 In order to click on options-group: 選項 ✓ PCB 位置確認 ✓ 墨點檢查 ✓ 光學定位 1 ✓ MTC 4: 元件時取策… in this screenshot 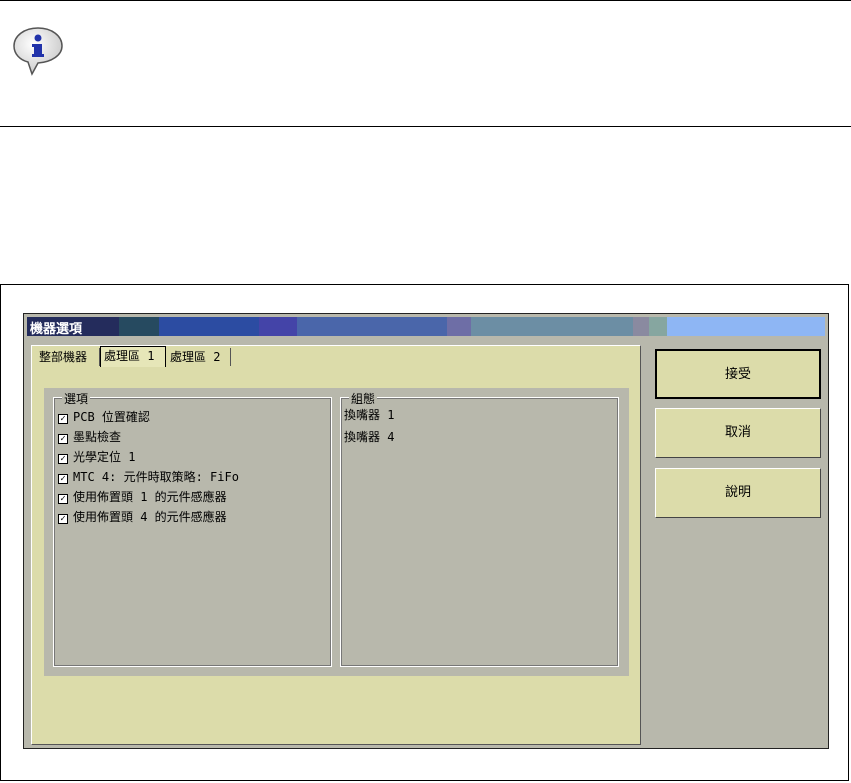, I will do `click(192, 528)`.